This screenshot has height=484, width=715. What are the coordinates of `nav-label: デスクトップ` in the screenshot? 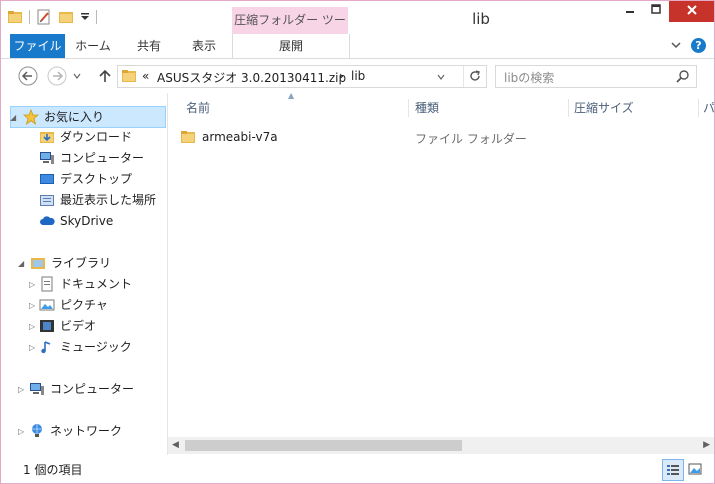 It's located at (96, 179).